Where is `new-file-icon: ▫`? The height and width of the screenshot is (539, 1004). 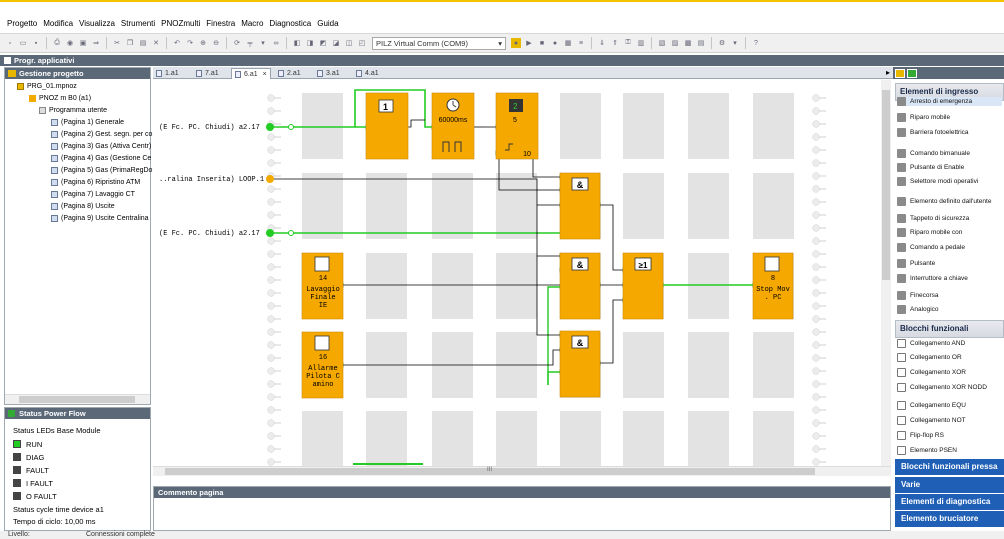 new-file-icon: ▫ is located at coordinates (10, 43).